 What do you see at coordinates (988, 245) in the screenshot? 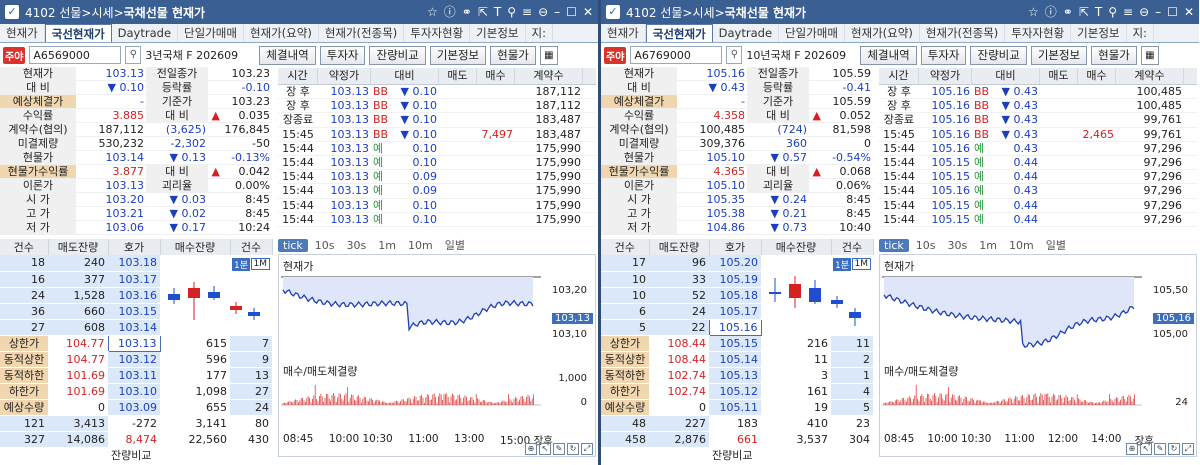
I see `interval-tab: 1m` at bounding box center [988, 245].